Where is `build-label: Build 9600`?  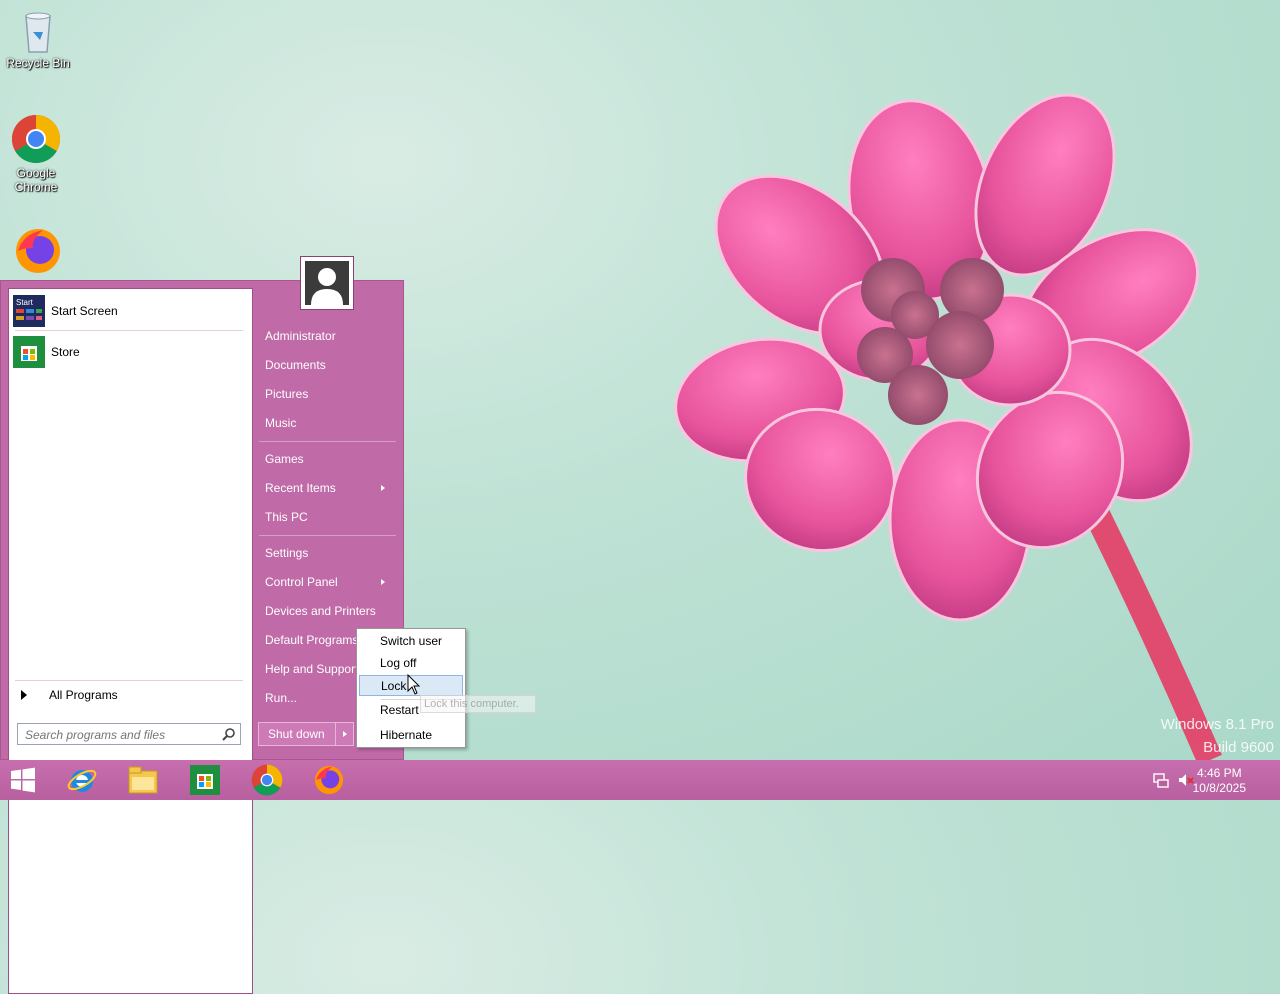 build-label: Build 9600 is located at coordinates (1238, 747).